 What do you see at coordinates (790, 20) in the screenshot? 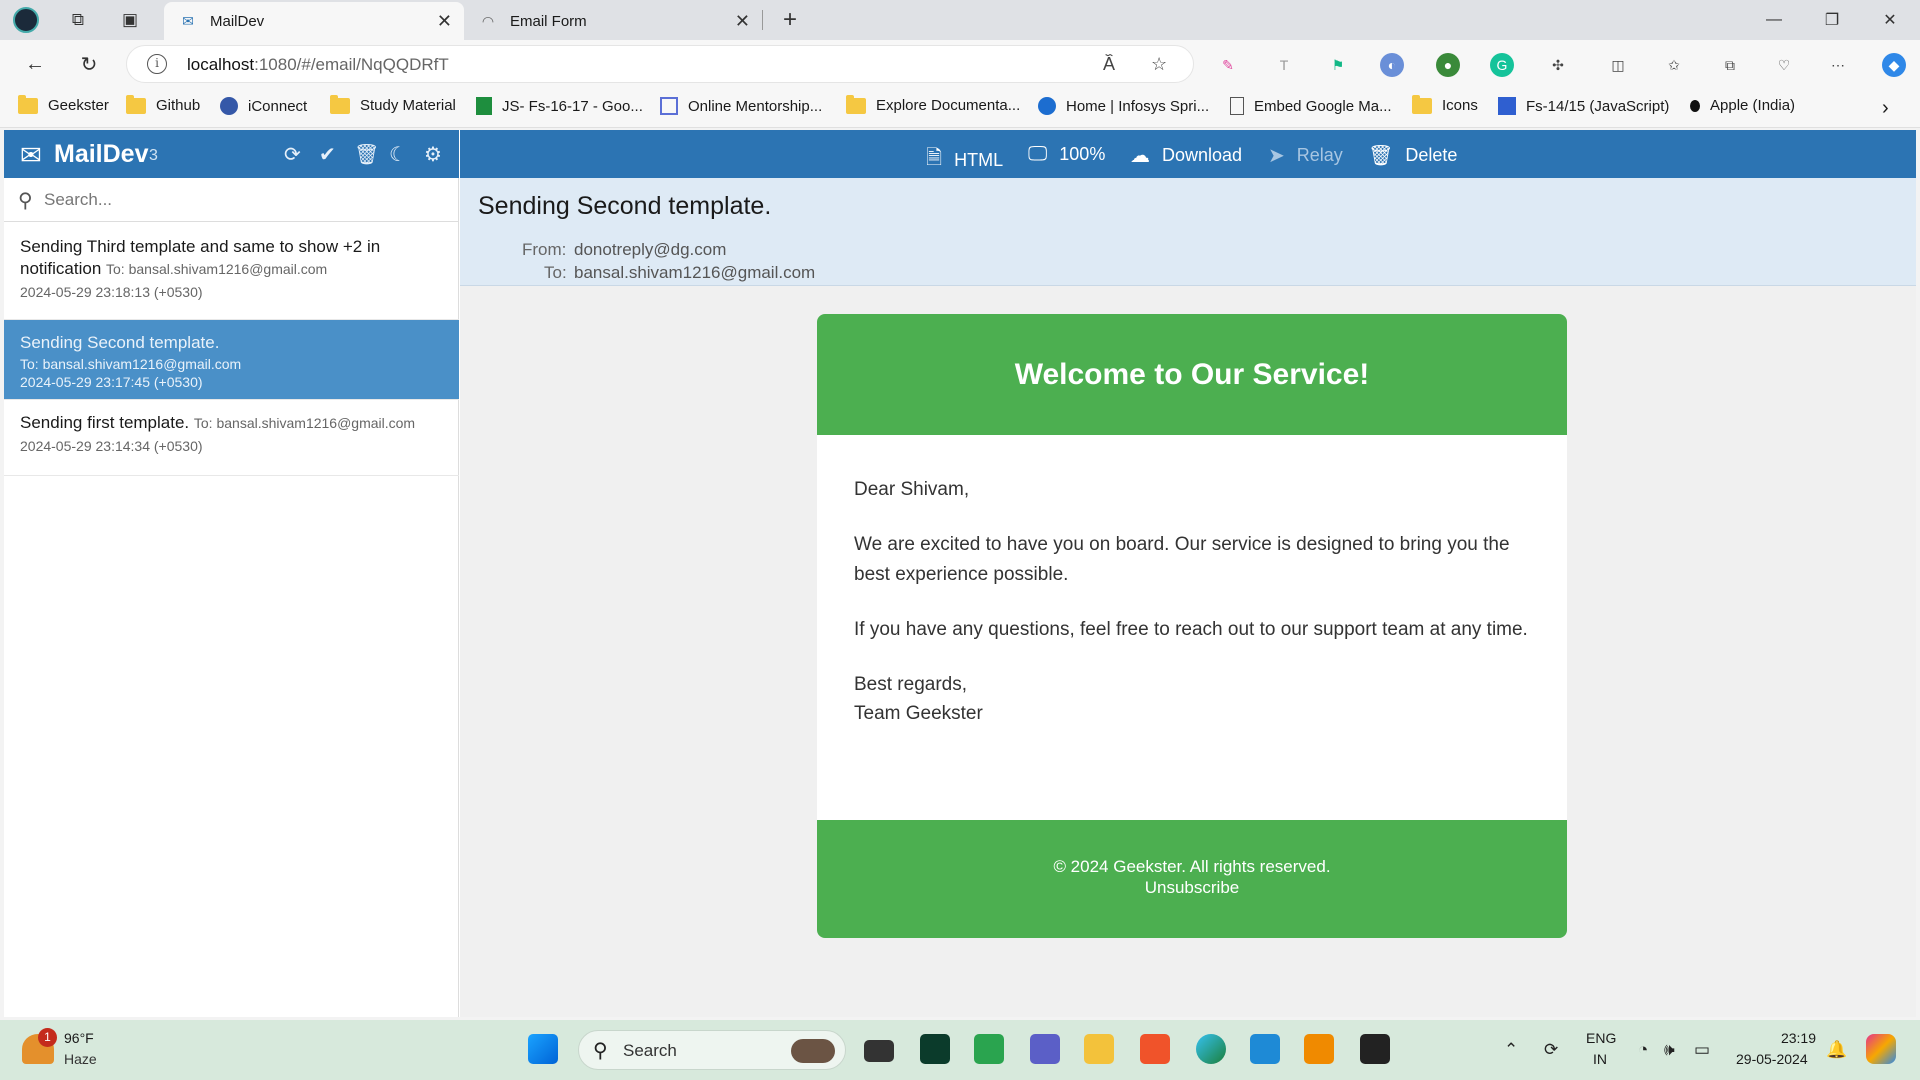
I see `new-tab-icon: +` at bounding box center [790, 20].